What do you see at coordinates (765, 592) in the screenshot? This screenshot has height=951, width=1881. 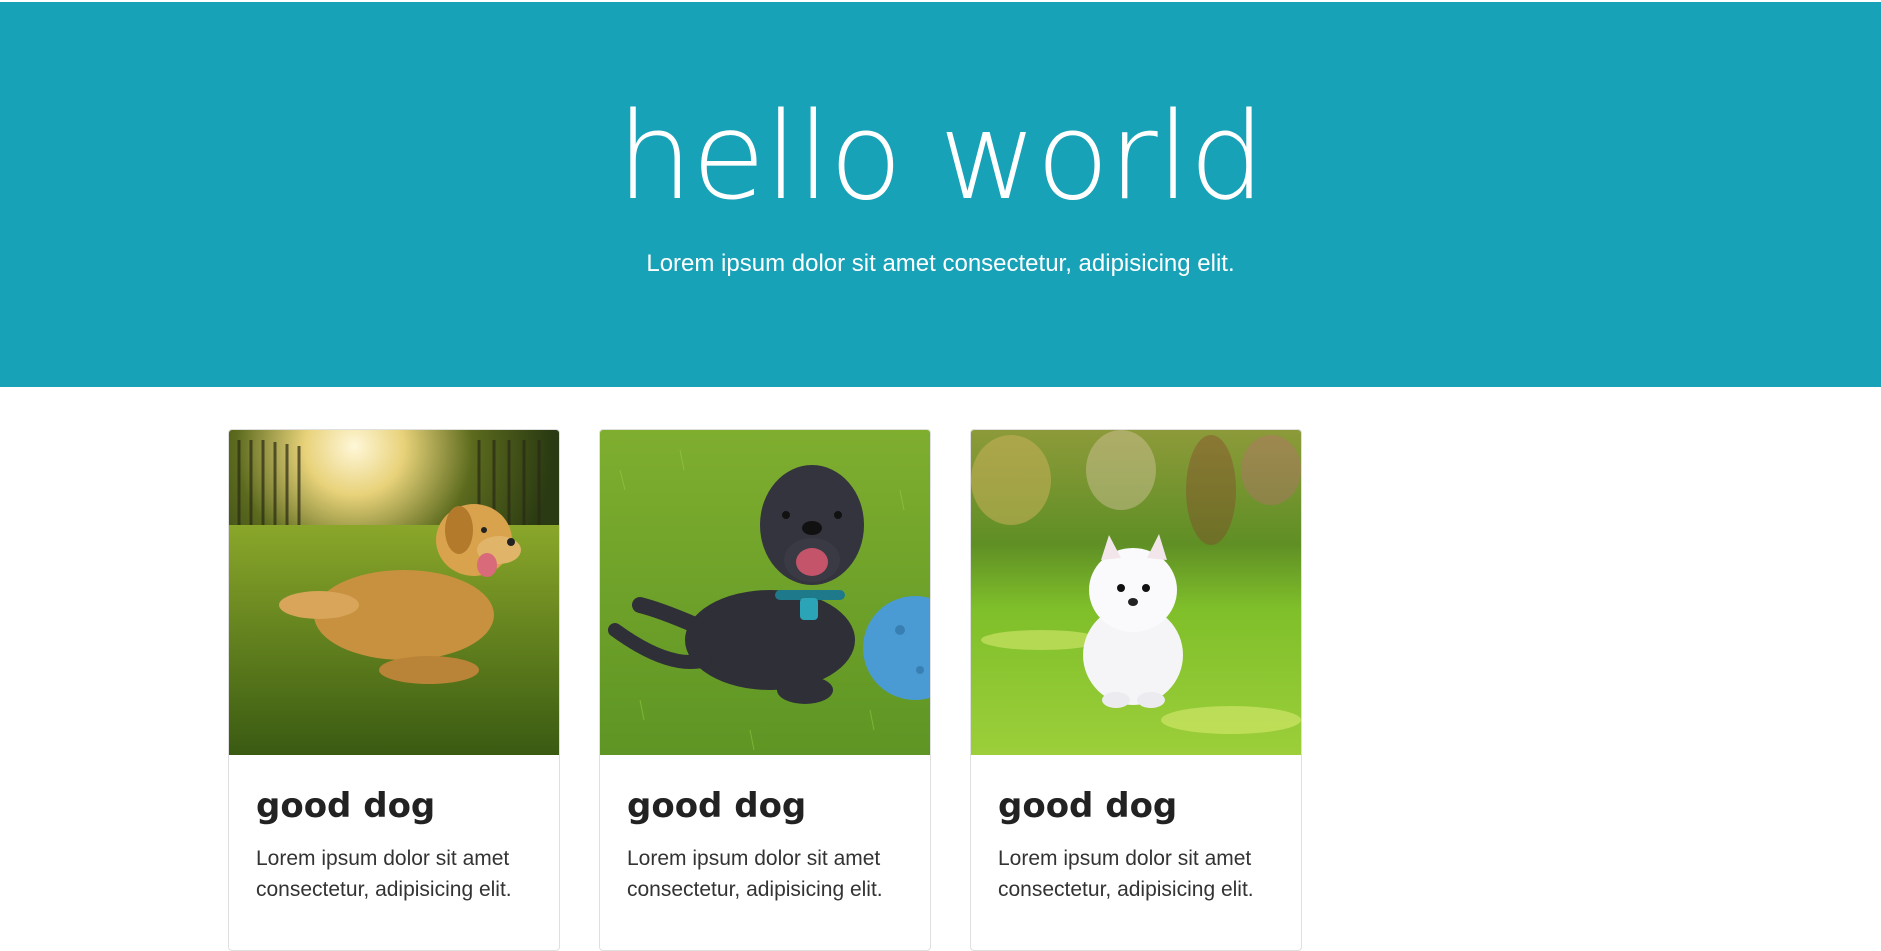 I see `black-dog-with-ball-photo` at bounding box center [765, 592].